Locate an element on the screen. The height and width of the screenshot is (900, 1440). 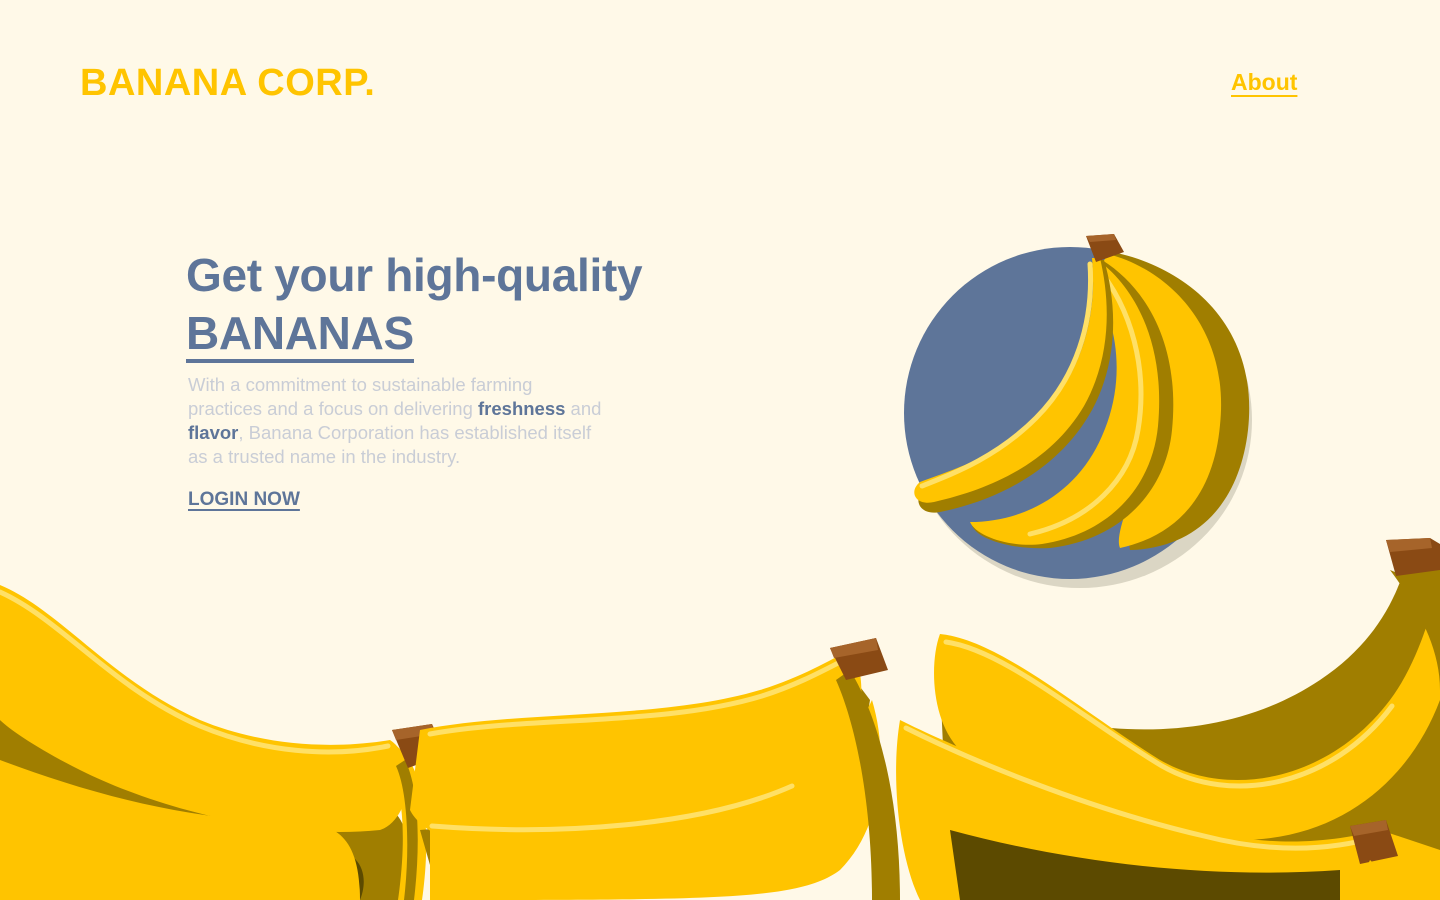
hero-description-text: and is located at coordinates (583, 408).